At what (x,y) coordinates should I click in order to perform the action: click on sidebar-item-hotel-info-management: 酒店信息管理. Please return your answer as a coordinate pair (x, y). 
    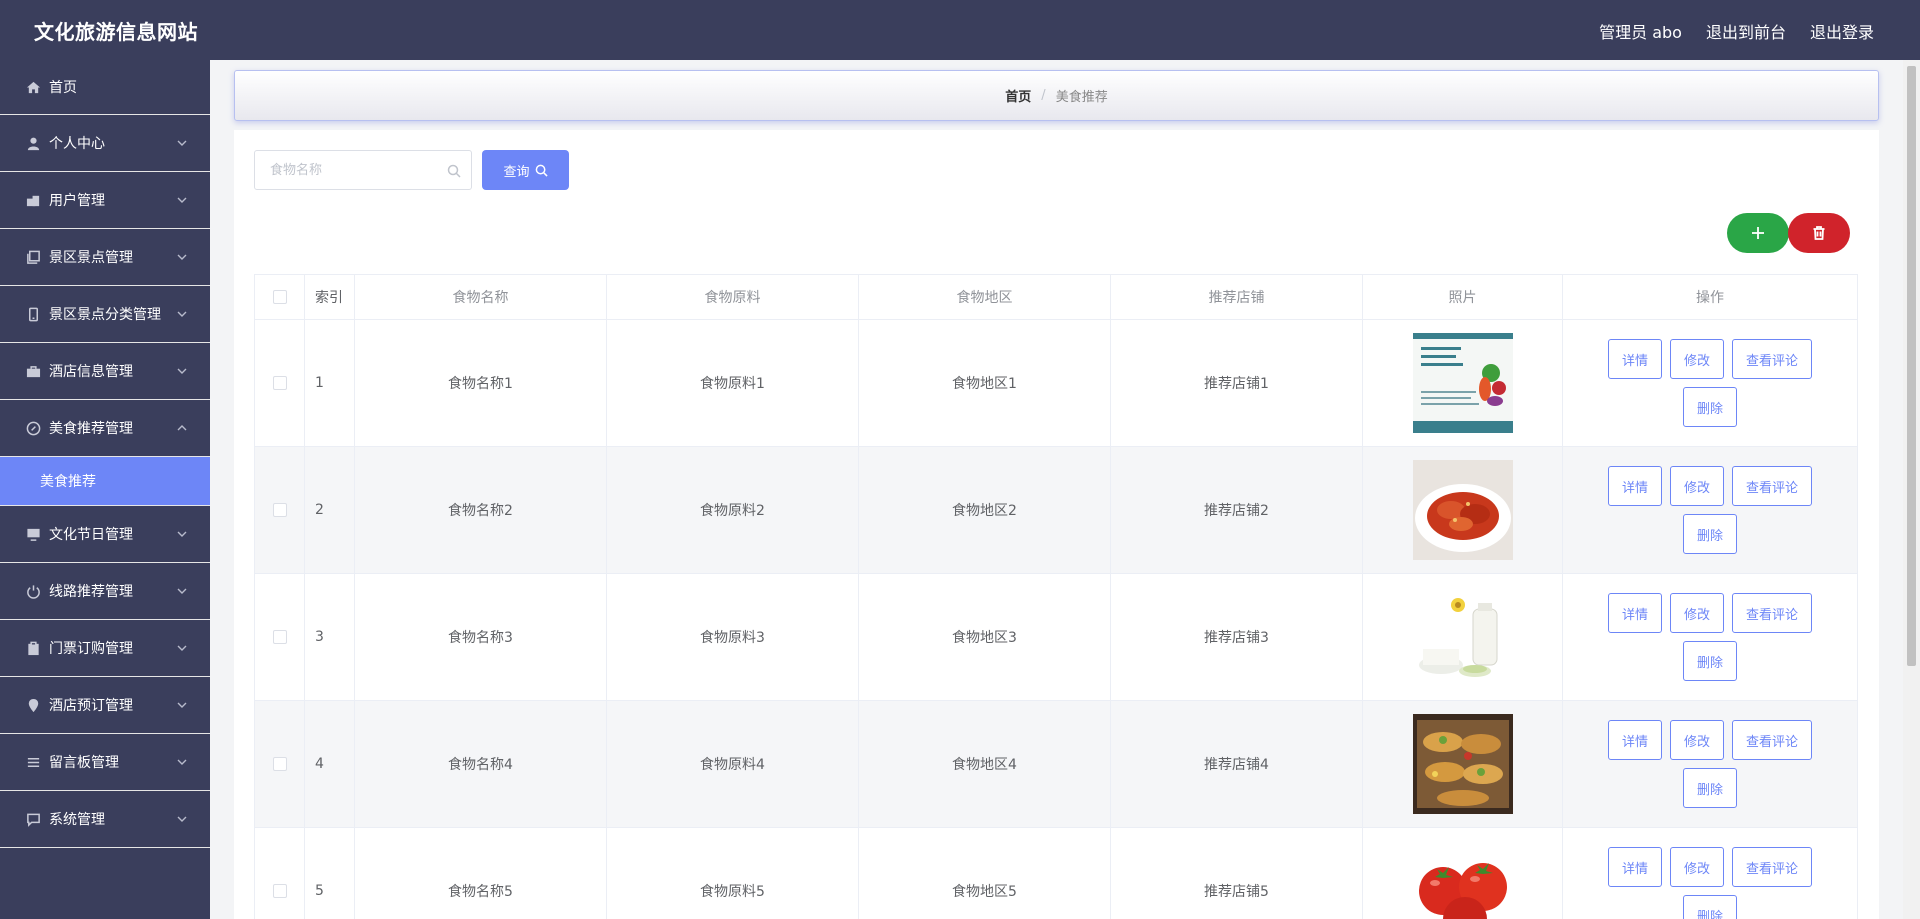
    Looking at the image, I should click on (105, 371).